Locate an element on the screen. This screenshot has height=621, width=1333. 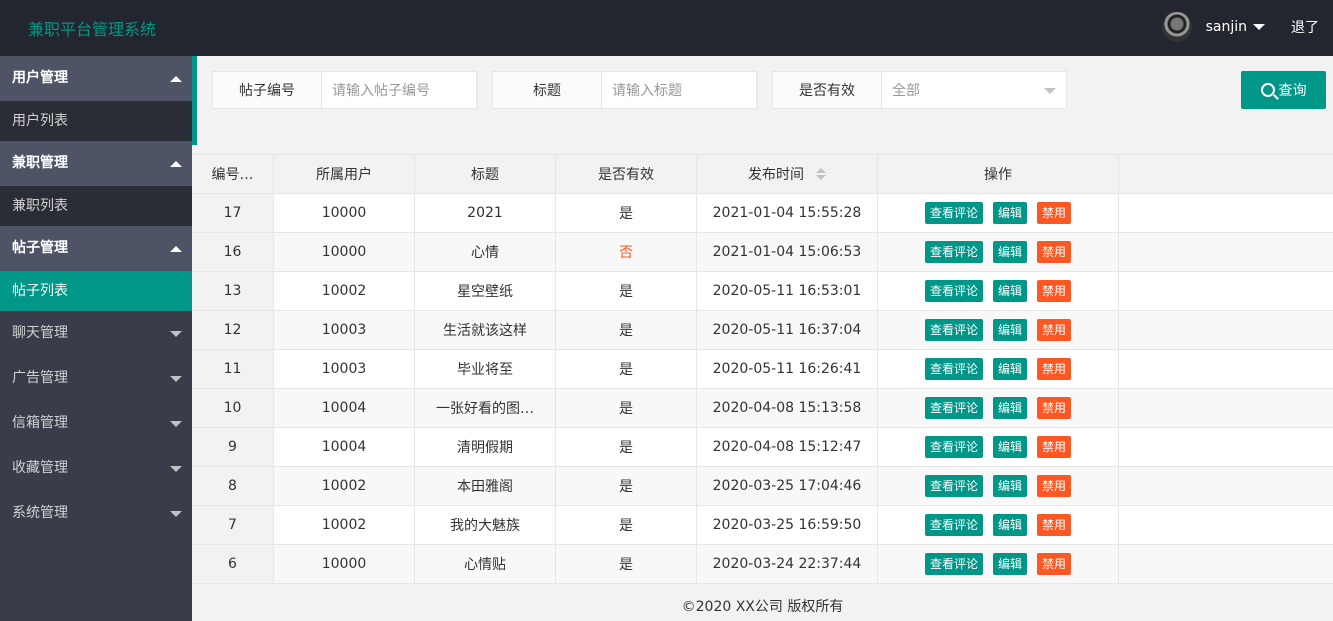
sidebar-group-posts: 帖子管理 is located at coordinates (96, 248).